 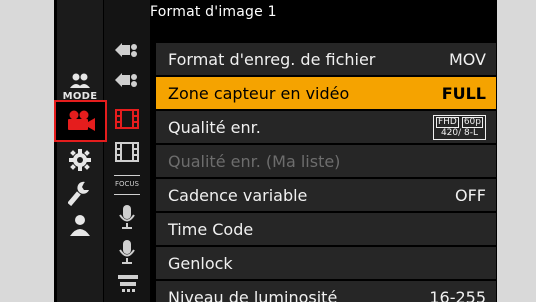 I want to click on menu-item-label: Cadence variable, so click(x=238, y=195).